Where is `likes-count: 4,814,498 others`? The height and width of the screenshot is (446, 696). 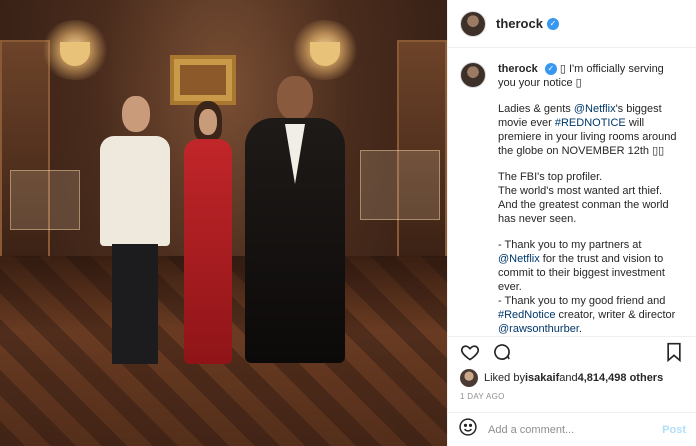 likes-count: 4,814,498 others is located at coordinates (621, 378).